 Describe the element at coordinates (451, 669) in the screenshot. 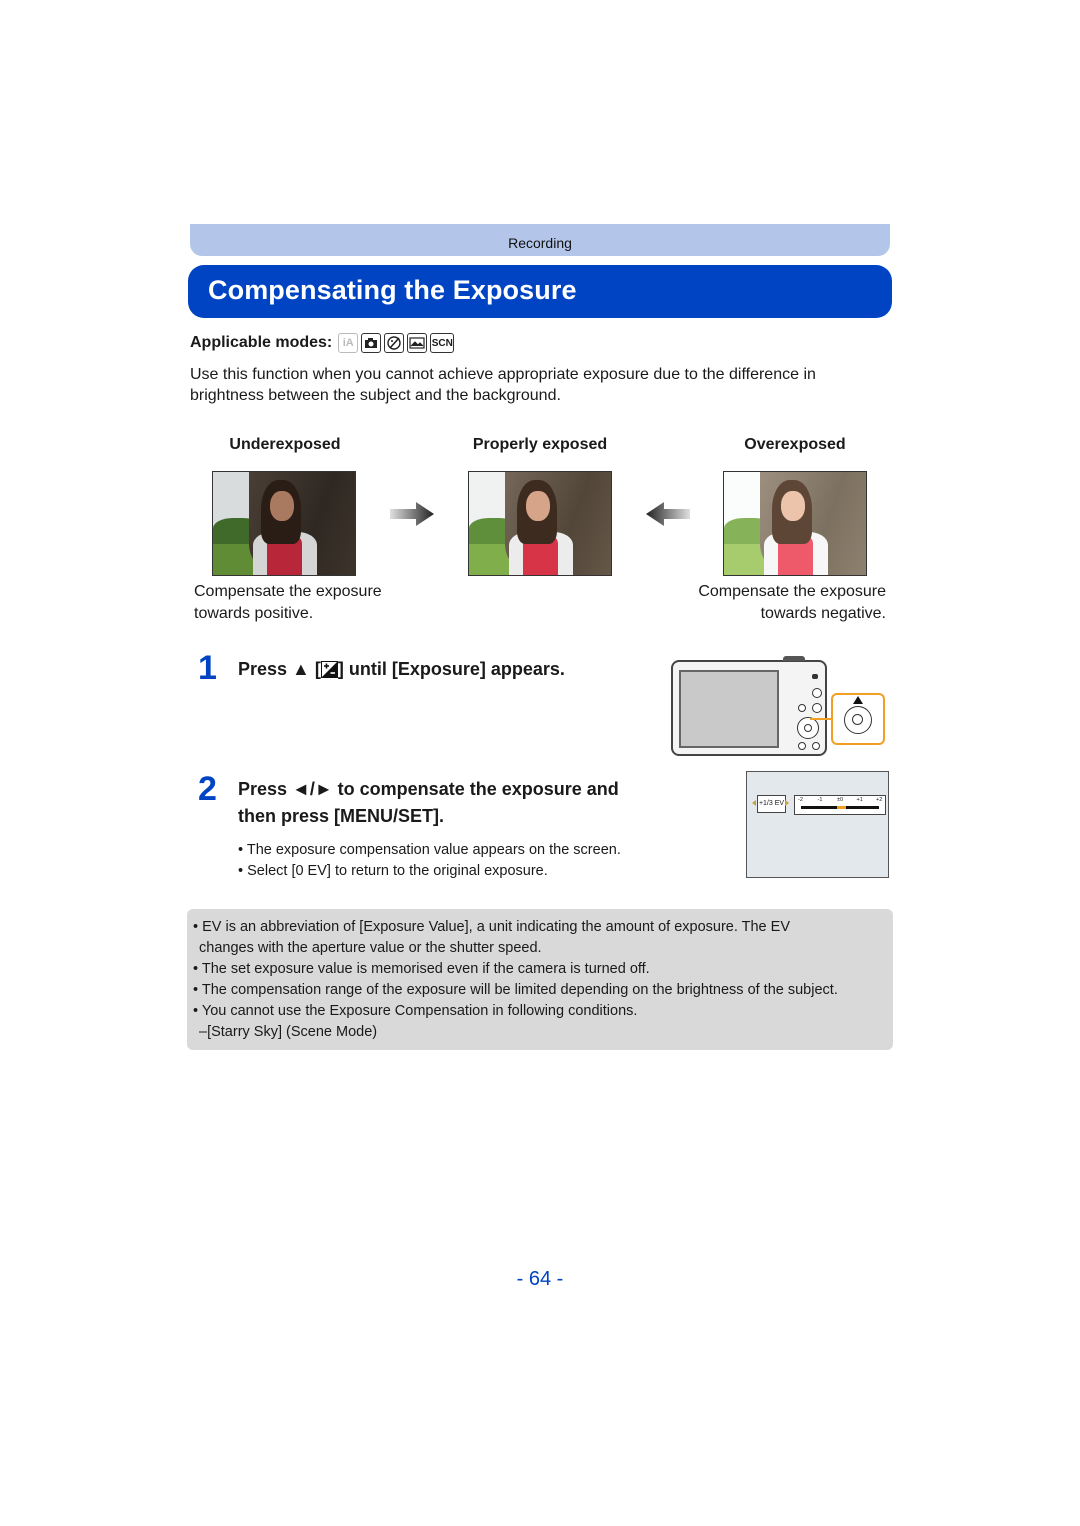

I see `step-1-text-post: ] until [Exposure] appears.` at that location.